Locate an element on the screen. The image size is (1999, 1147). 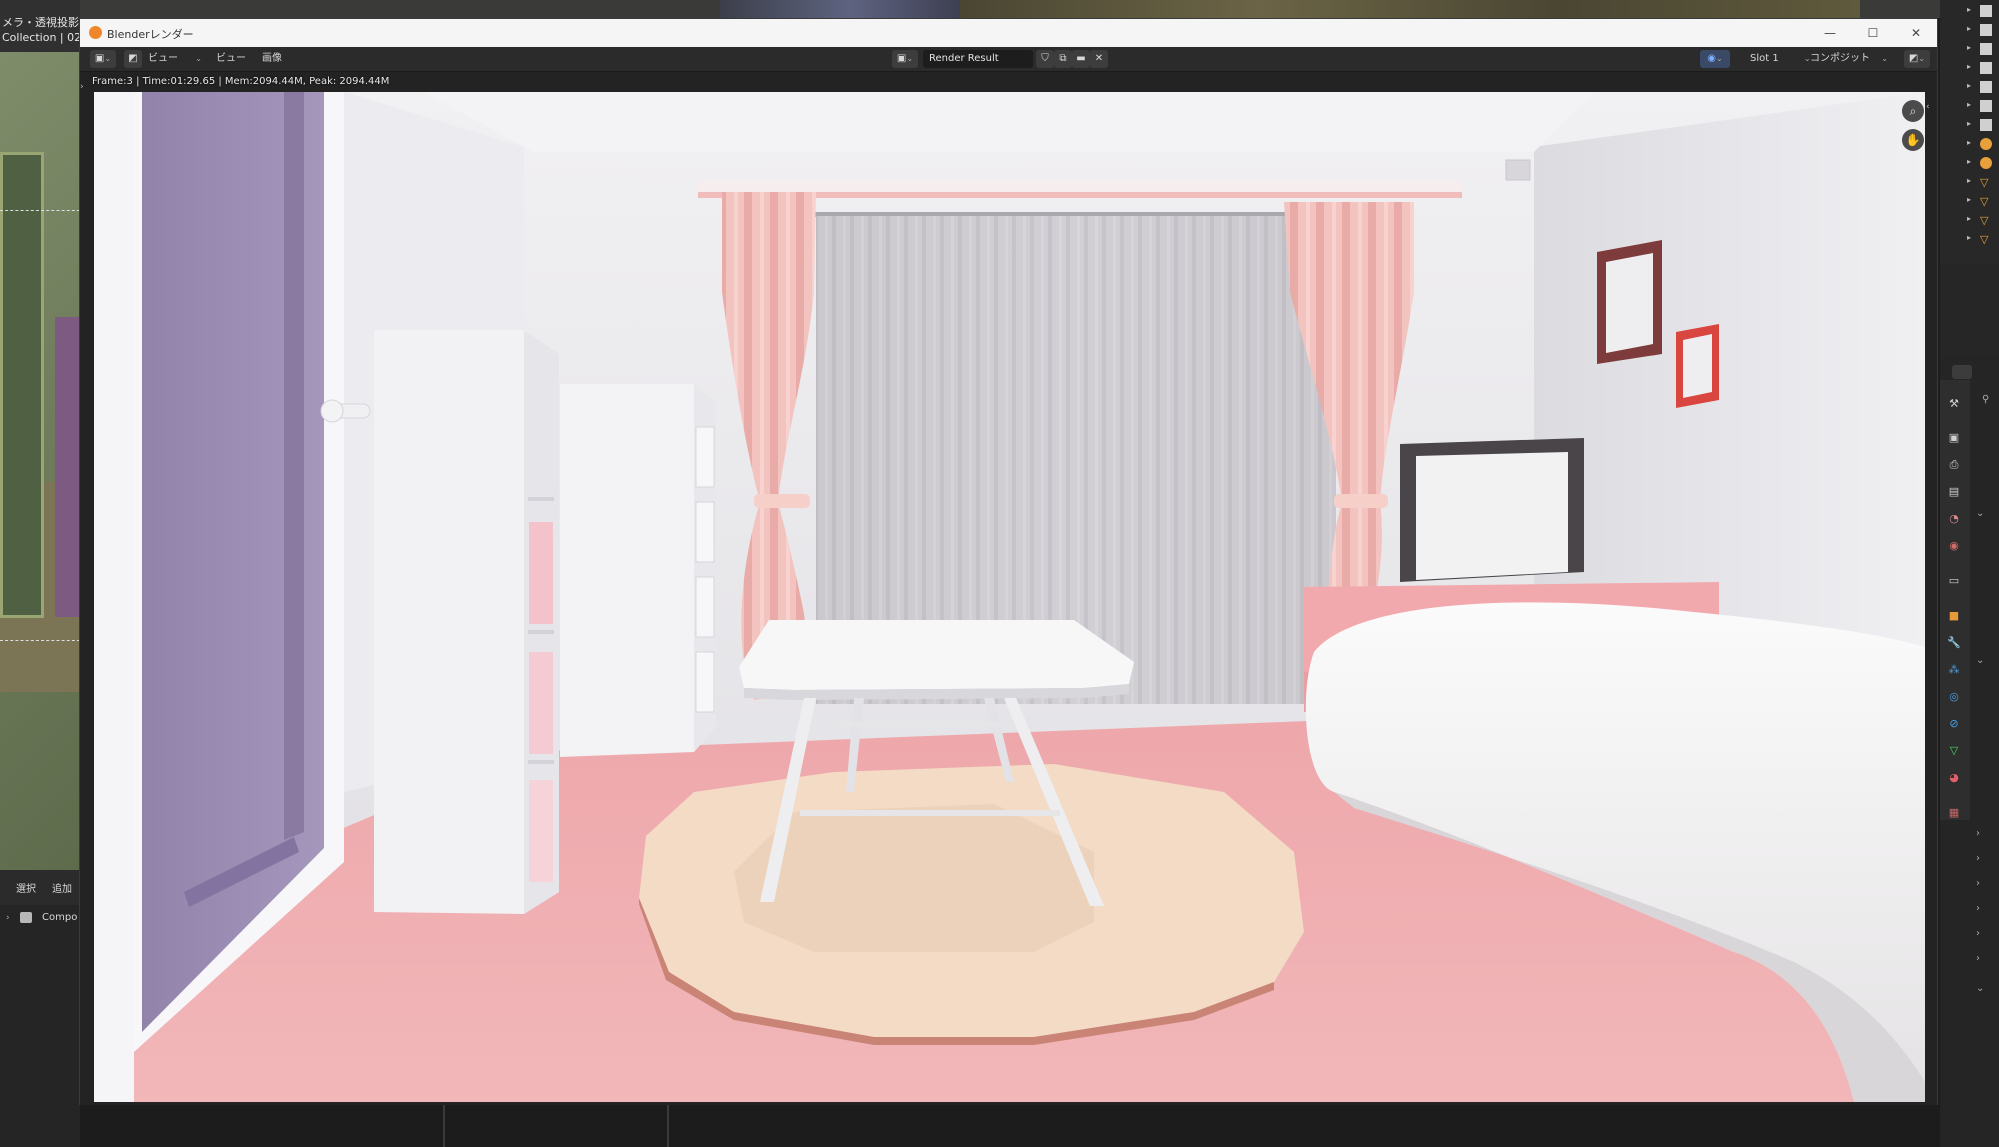
view-mode-icon: ◩ is located at coordinates (133, 58).